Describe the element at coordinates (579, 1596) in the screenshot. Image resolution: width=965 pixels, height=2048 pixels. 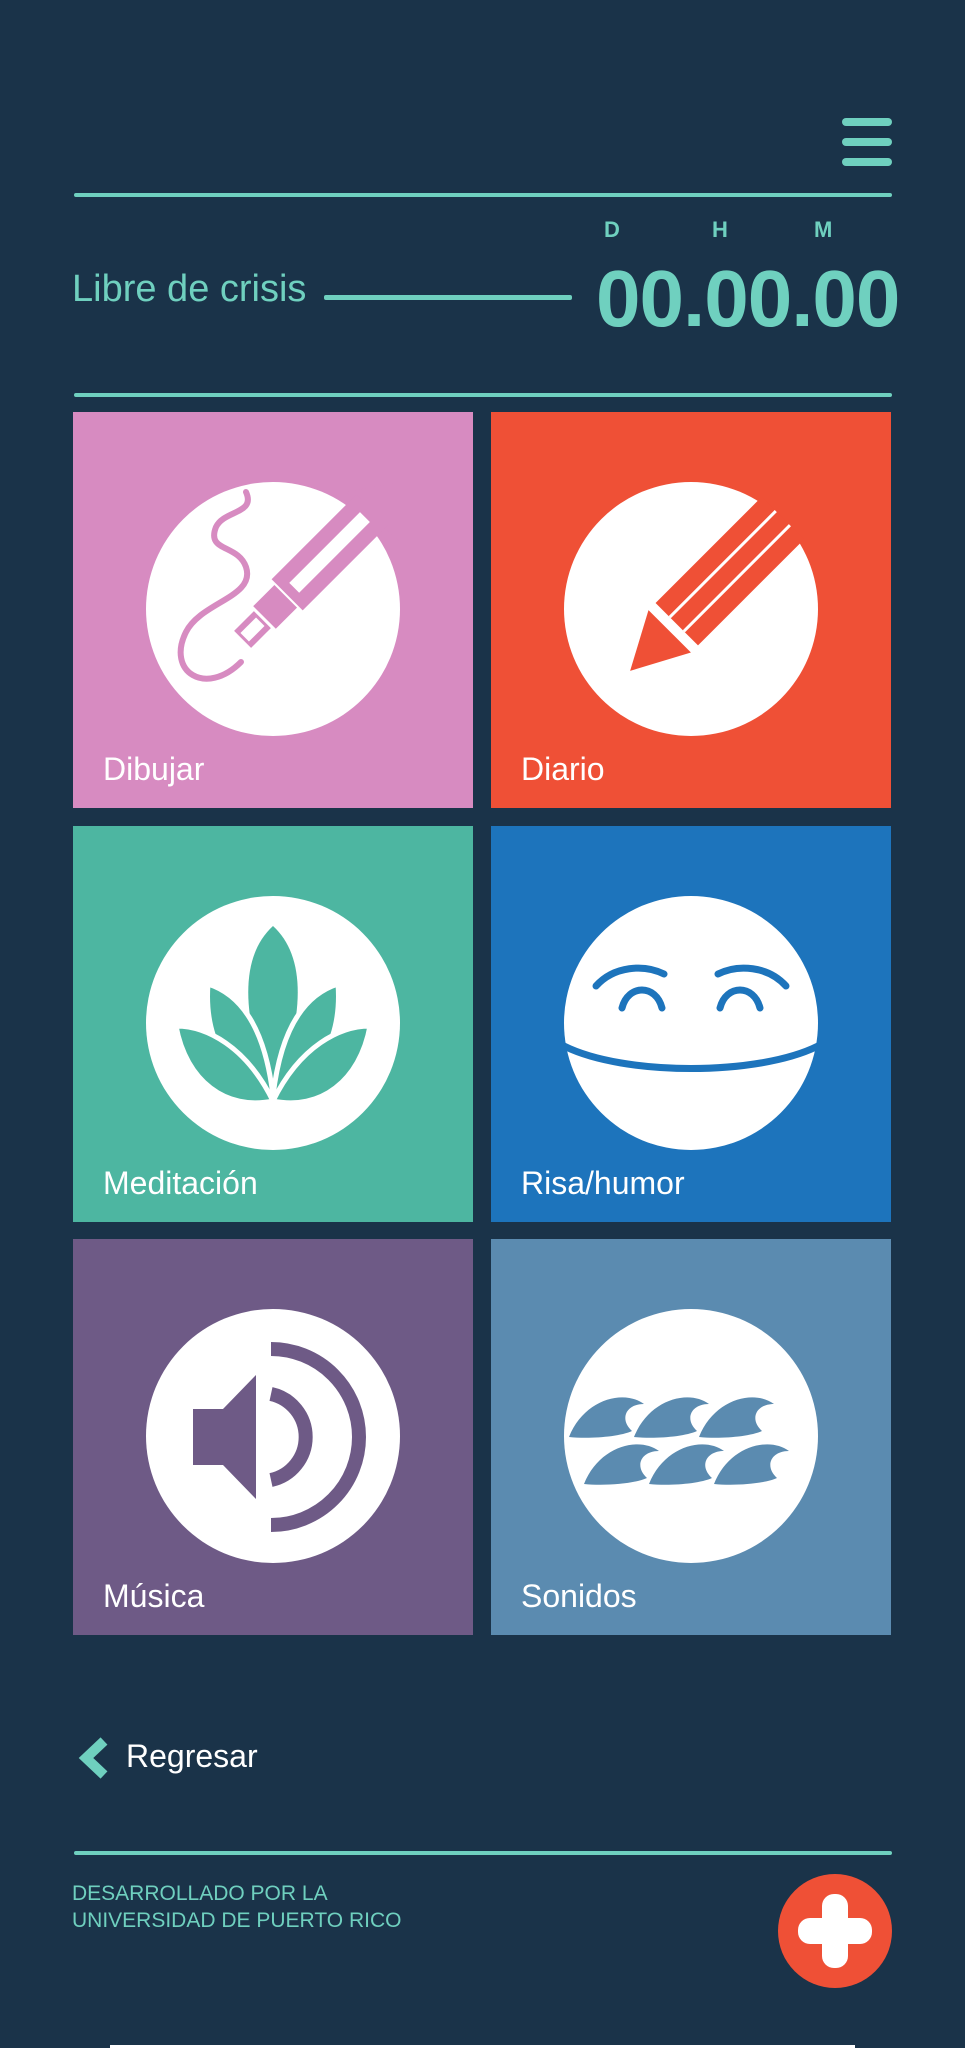
I see `tile-label-sonidos: Sonidos` at that location.